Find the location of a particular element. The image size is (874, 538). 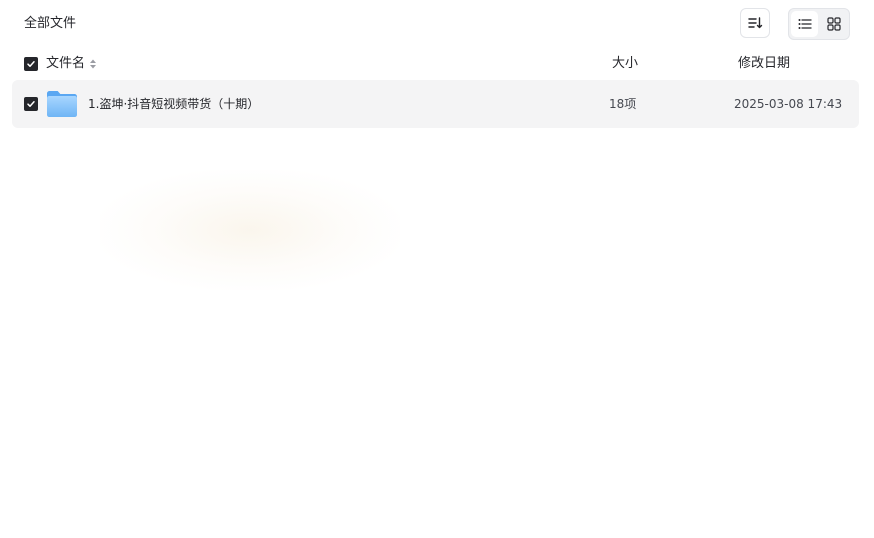

column-header-name: 文件名 is located at coordinates (71, 64).